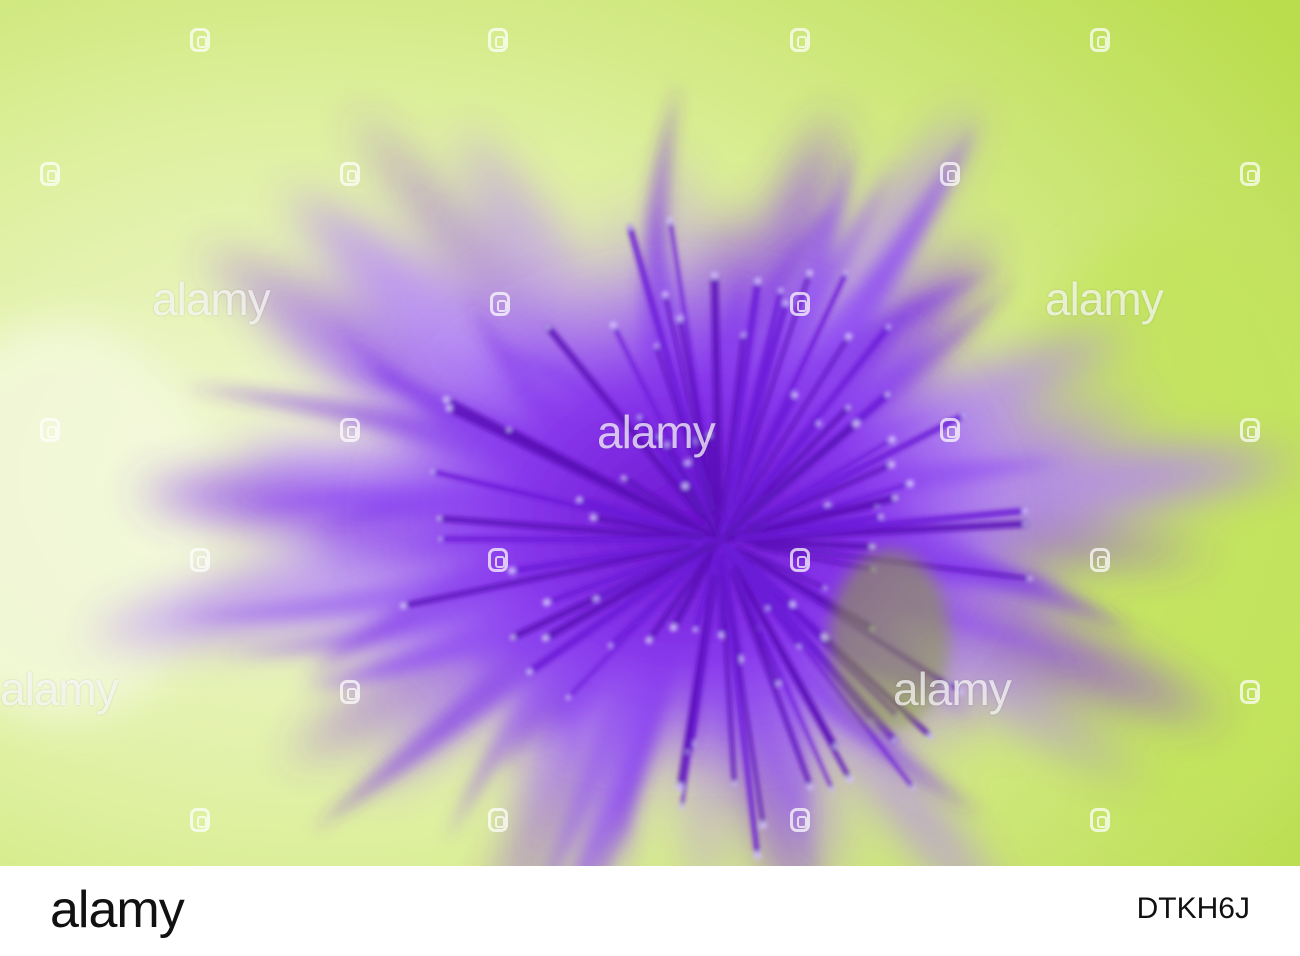 This screenshot has width=1300, height=956. I want to click on footer-bar: alamy DTKH6J, so click(650, 911).